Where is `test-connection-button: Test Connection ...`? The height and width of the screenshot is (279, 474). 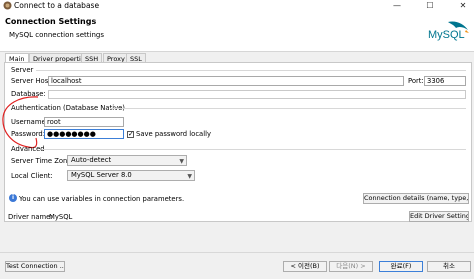 test-connection-button: Test Connection ... is located at coordinates (35, 266).